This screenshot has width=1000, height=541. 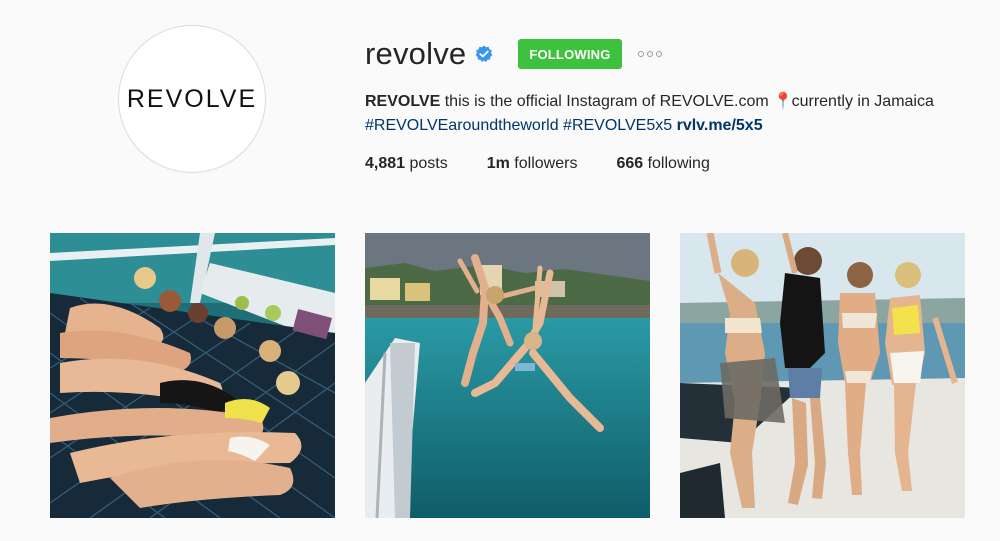 I want to click on following-stat: 666 following, so click(x=662, y=164).